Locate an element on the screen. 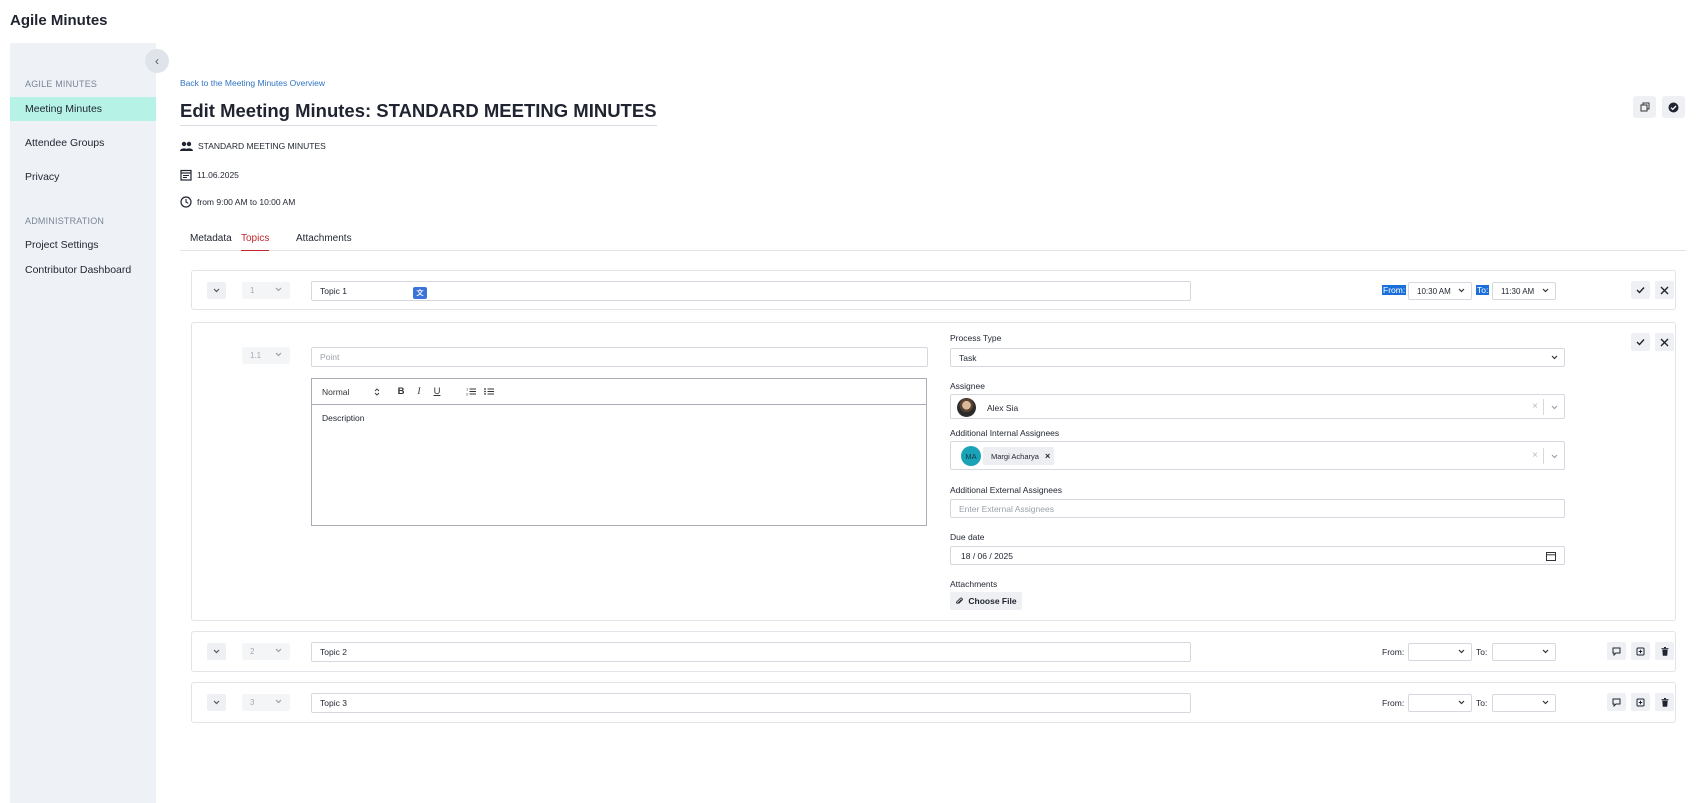 The image size is (1705, 803). topic-3-number-select: 3 is located at coordinates (266, 702).